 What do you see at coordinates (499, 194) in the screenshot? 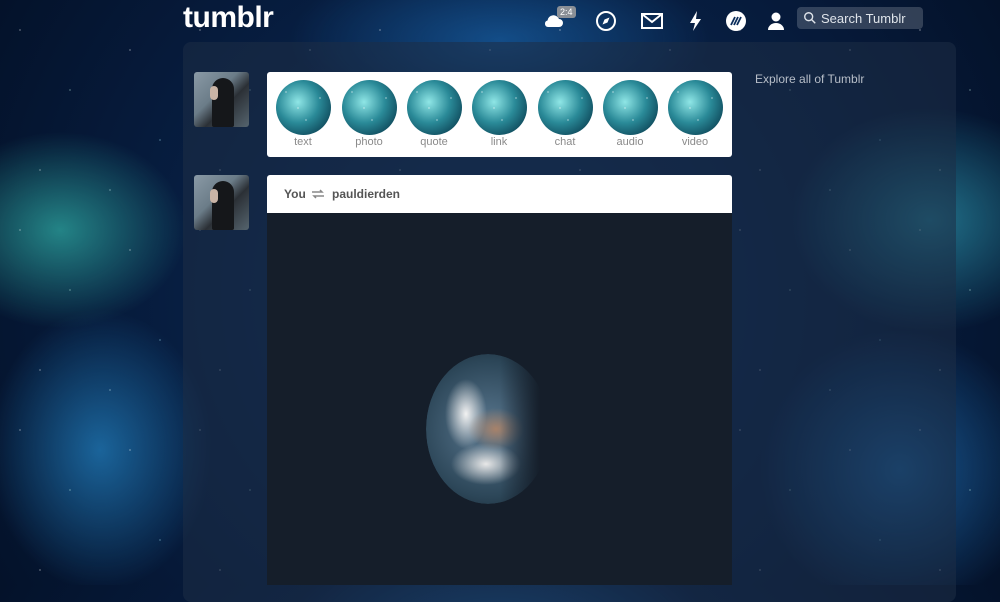
I see `post-header: You pauldierden` at bounding box center [499, 194].